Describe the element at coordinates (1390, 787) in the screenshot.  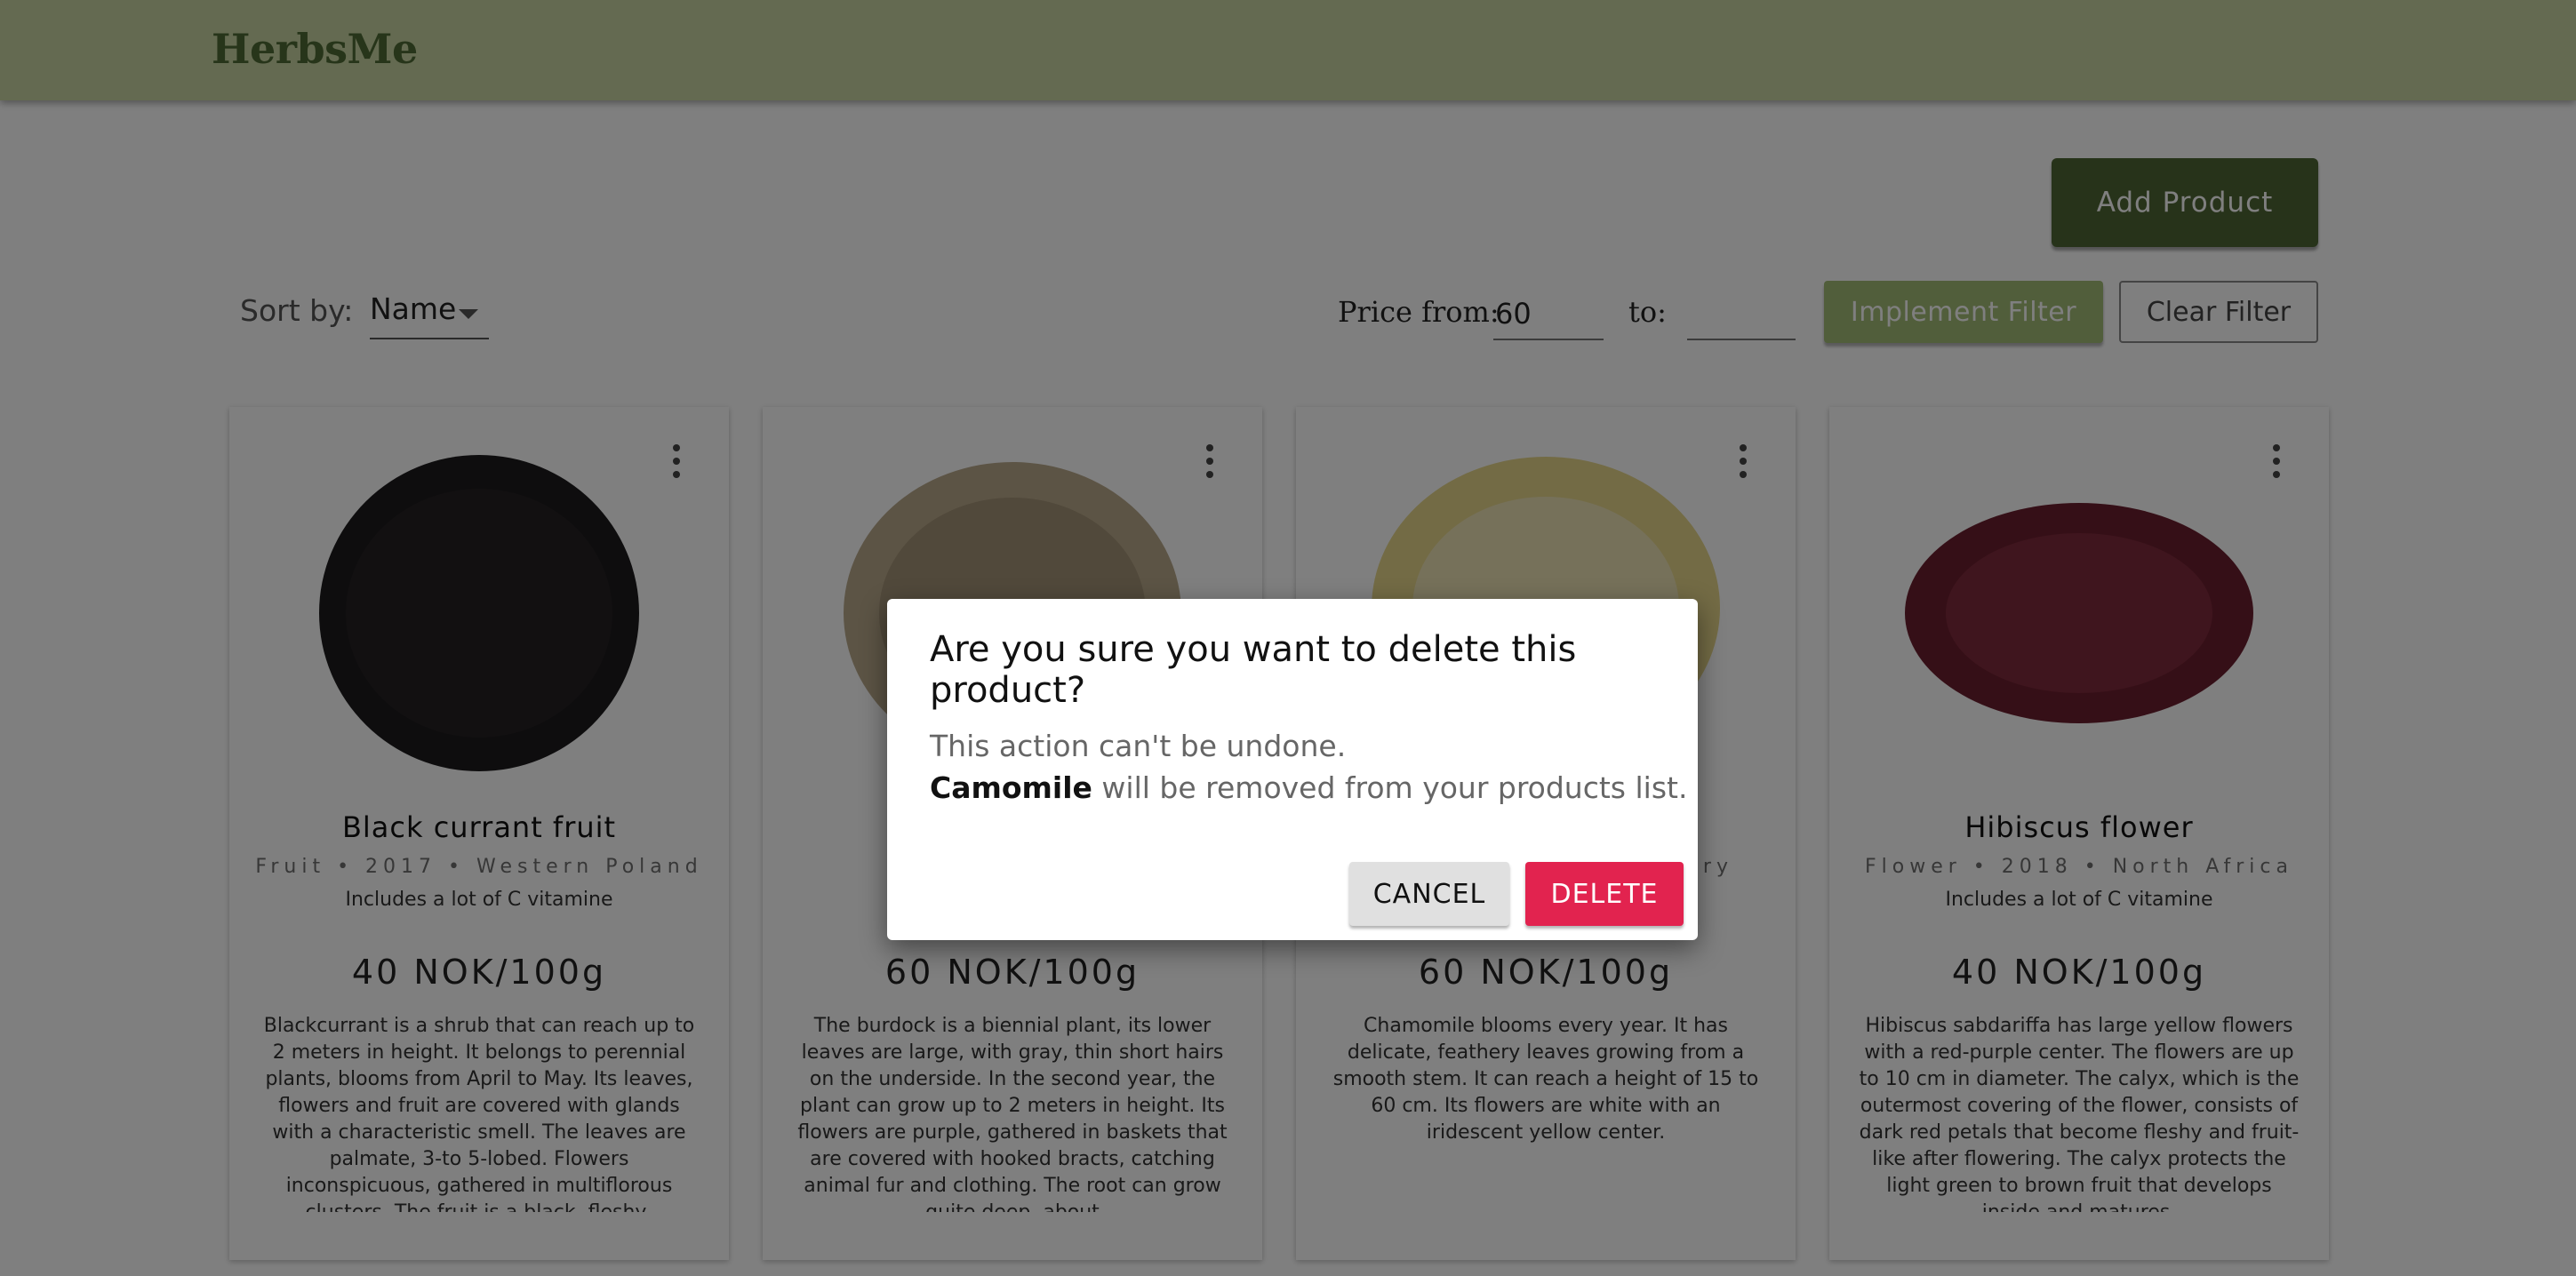
I see `dialog-message-rest: will be removed from your products list.` at that location.